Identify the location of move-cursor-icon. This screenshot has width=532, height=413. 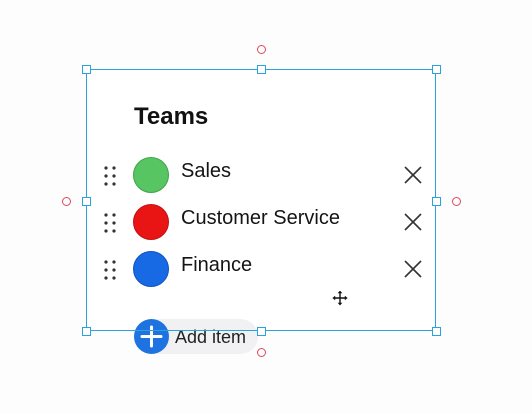
(340, 298).